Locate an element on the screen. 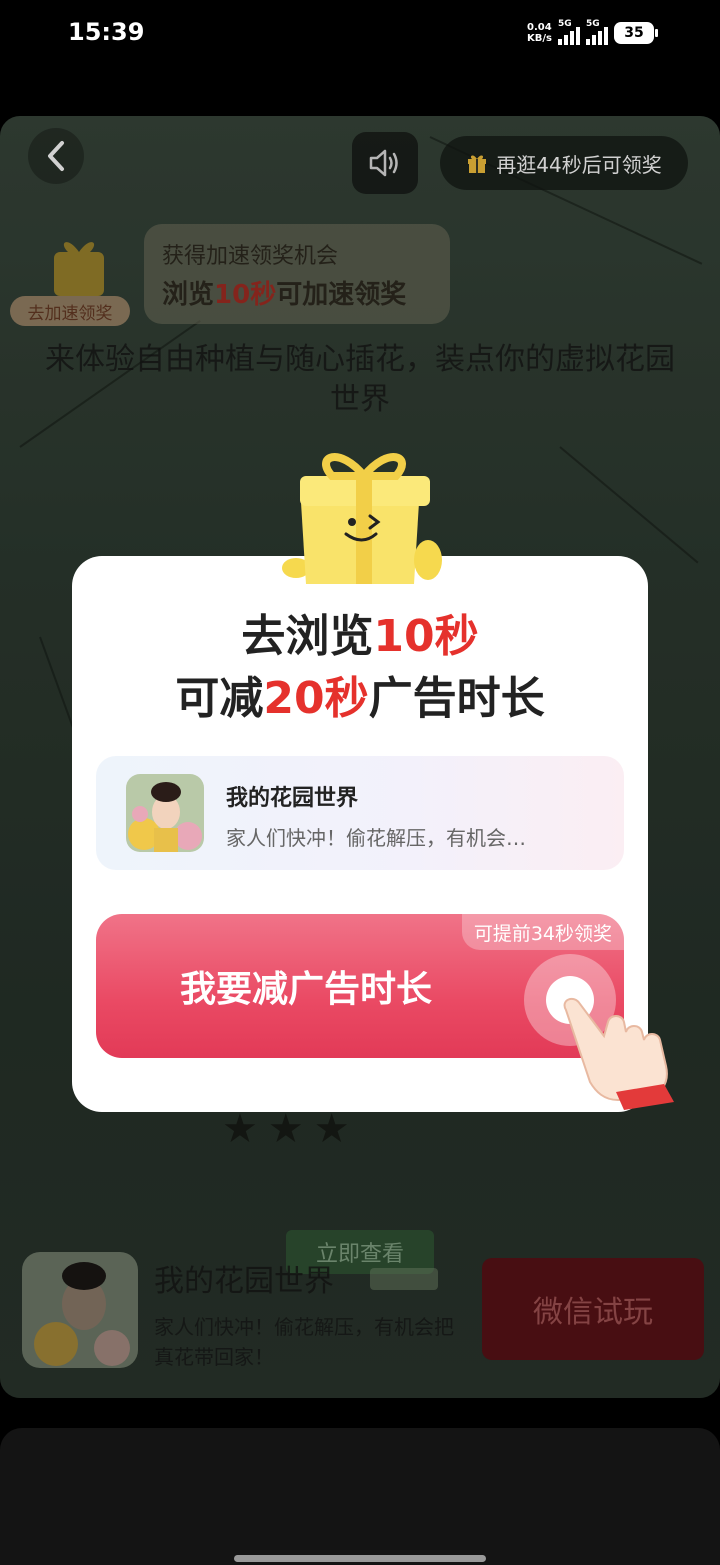 The width and height of the screenshot is (720, 1565). home-indicator is located at coordinates (360, 1558).